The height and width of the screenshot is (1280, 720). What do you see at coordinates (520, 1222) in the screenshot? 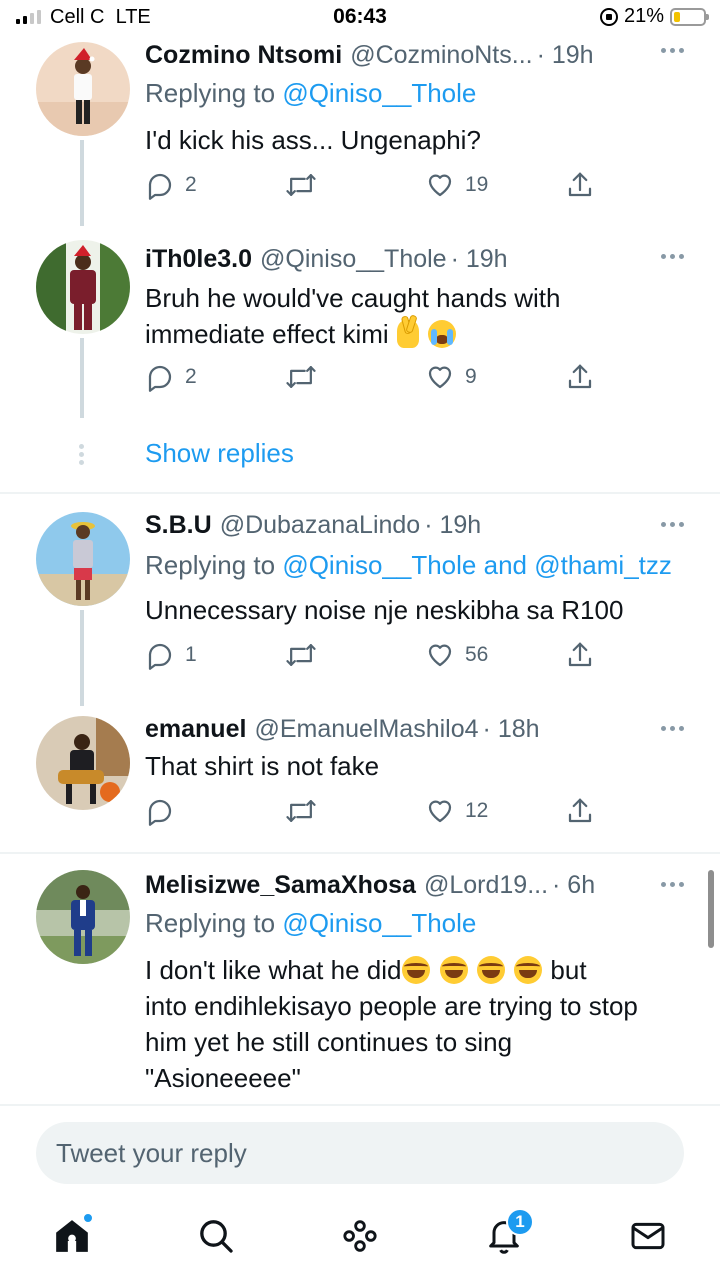
I see `notification-badge: 1` at bounding box center [520, 1222].